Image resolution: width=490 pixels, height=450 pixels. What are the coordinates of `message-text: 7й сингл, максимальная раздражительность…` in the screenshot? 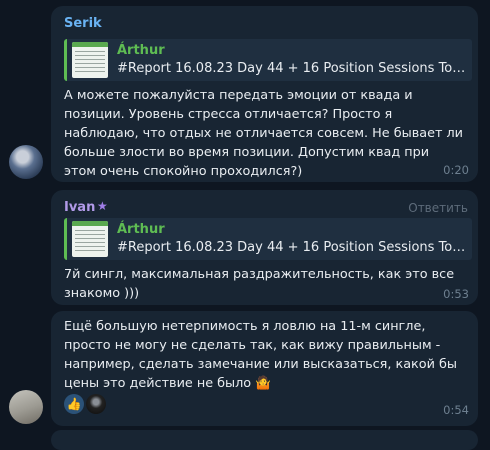 It's located at (259, 284).